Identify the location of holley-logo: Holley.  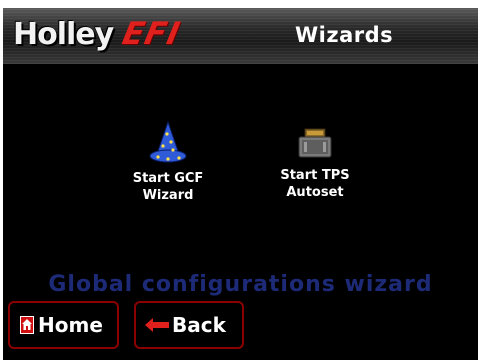
(63, 34).